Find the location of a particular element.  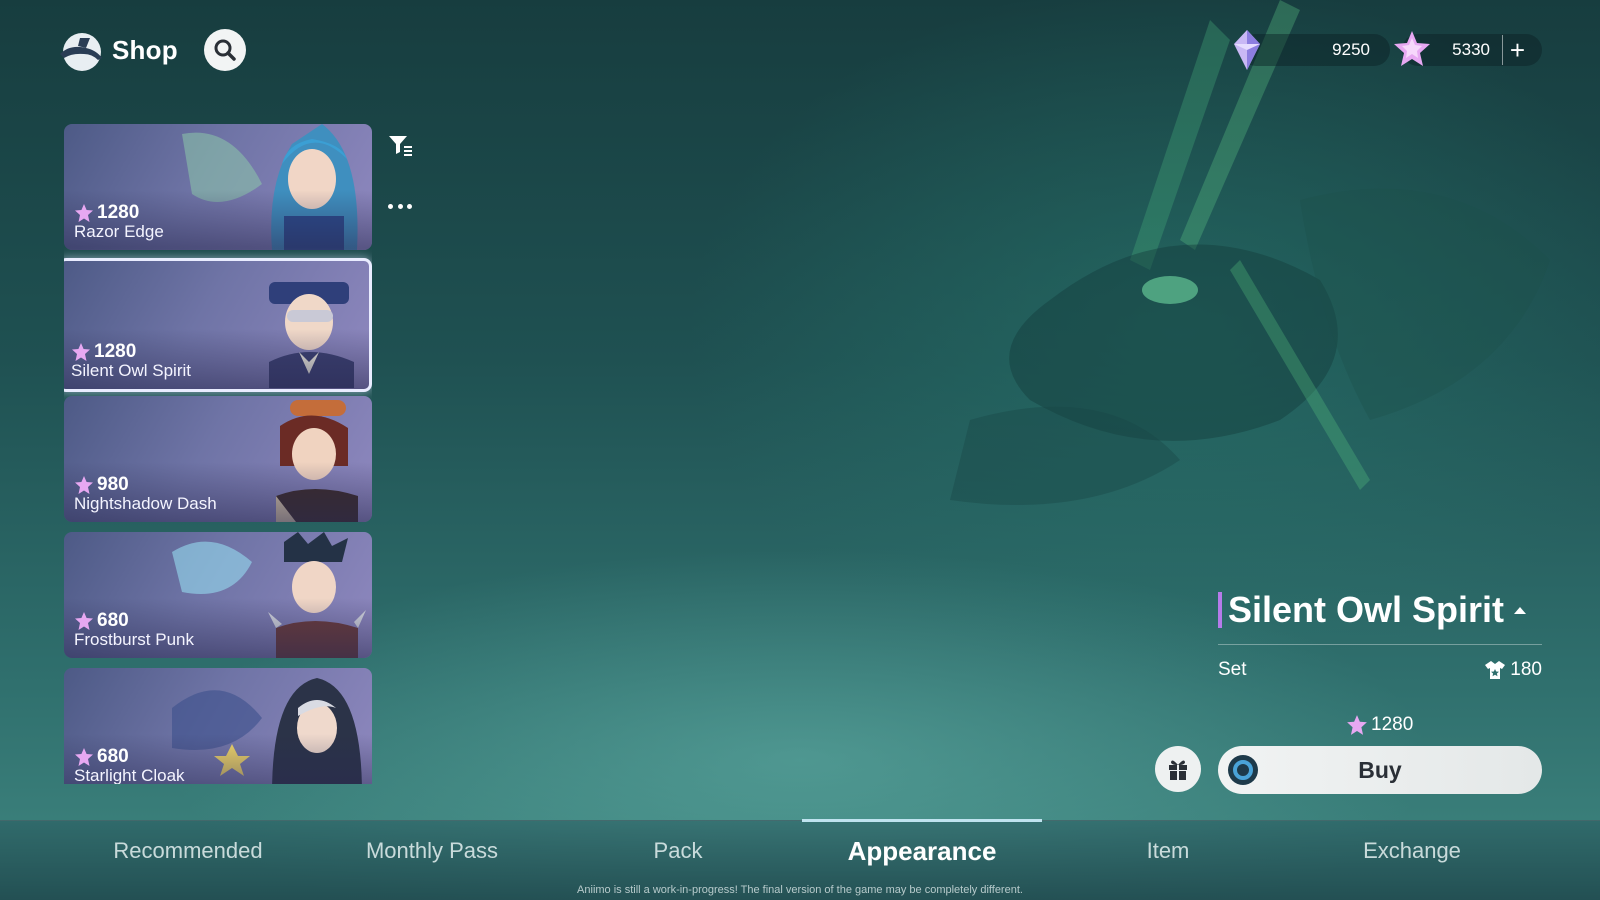

crystal-gem-icon is located at coordinates (1247, 50).